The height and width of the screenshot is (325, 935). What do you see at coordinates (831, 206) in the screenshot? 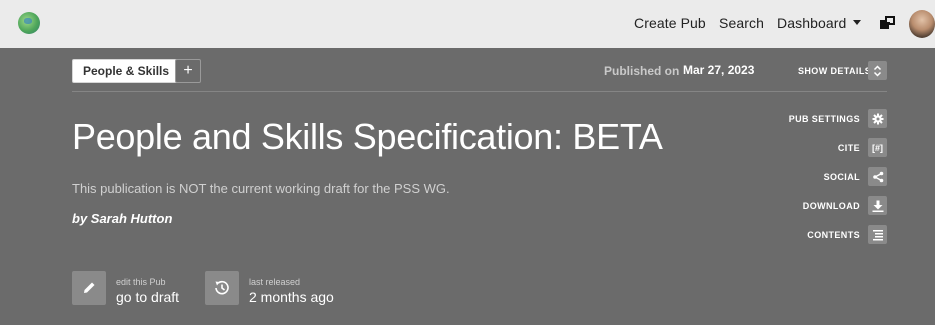
I see `download-label: DOWNLOAD` at bounding box center [831, 206].